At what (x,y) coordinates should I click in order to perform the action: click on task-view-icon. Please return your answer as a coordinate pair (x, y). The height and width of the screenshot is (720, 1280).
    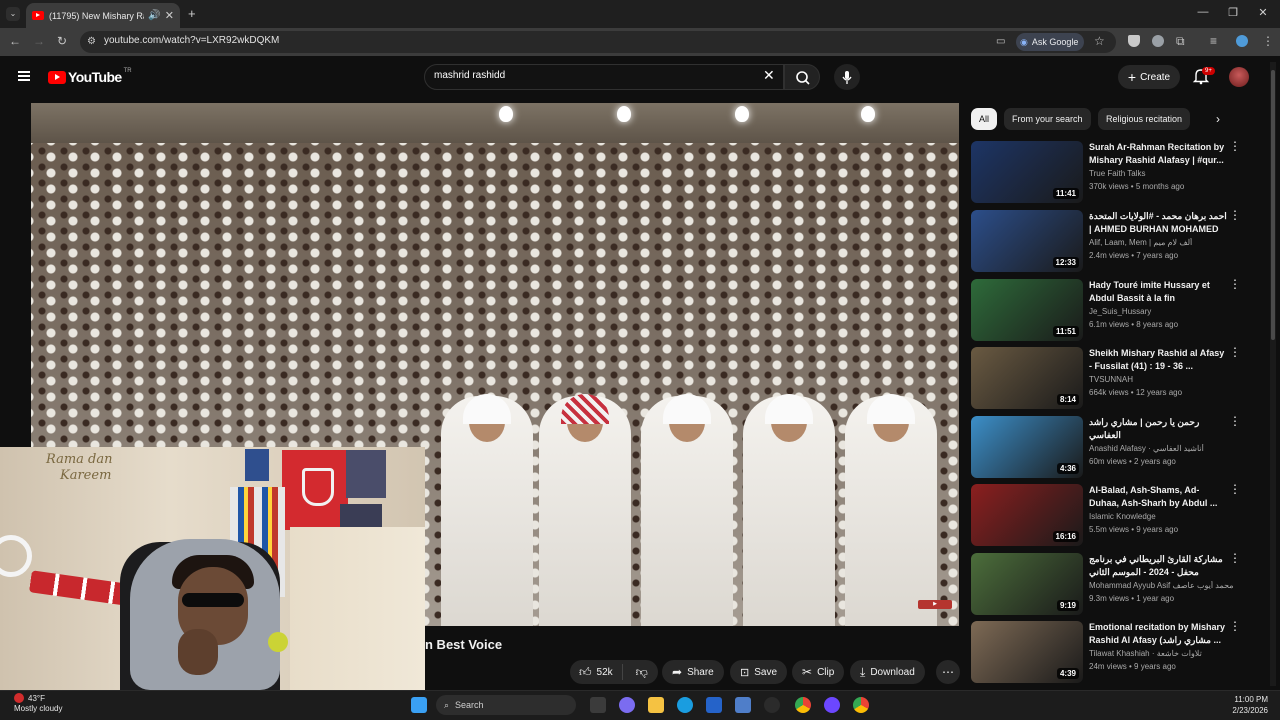
    Looking at the image, I should click on (598, 705).